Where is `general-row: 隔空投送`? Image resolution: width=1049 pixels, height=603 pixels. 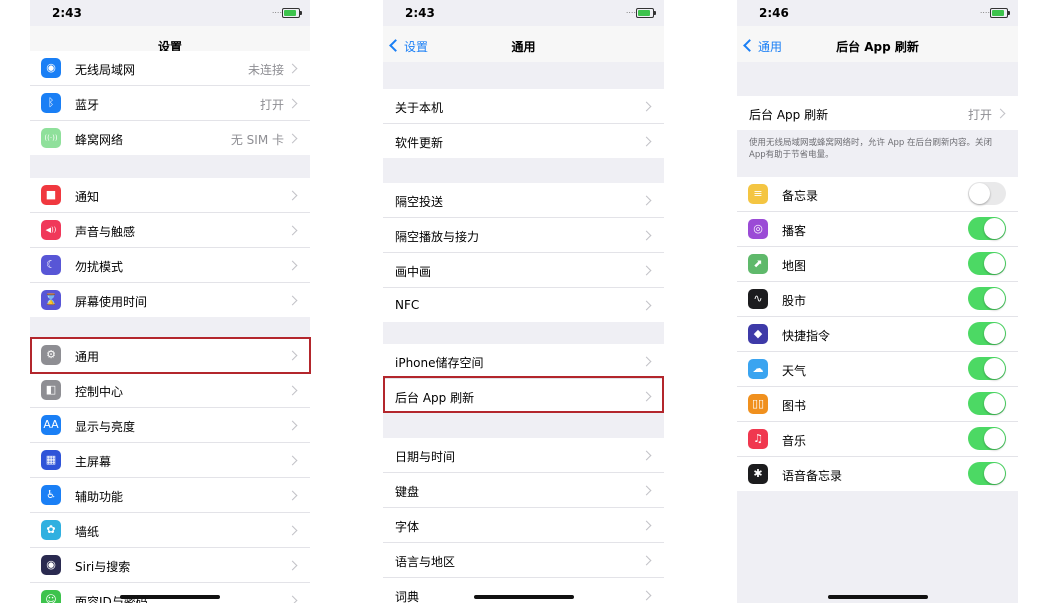
general-row: 隔空投送 is located at coordinates (523, 200).